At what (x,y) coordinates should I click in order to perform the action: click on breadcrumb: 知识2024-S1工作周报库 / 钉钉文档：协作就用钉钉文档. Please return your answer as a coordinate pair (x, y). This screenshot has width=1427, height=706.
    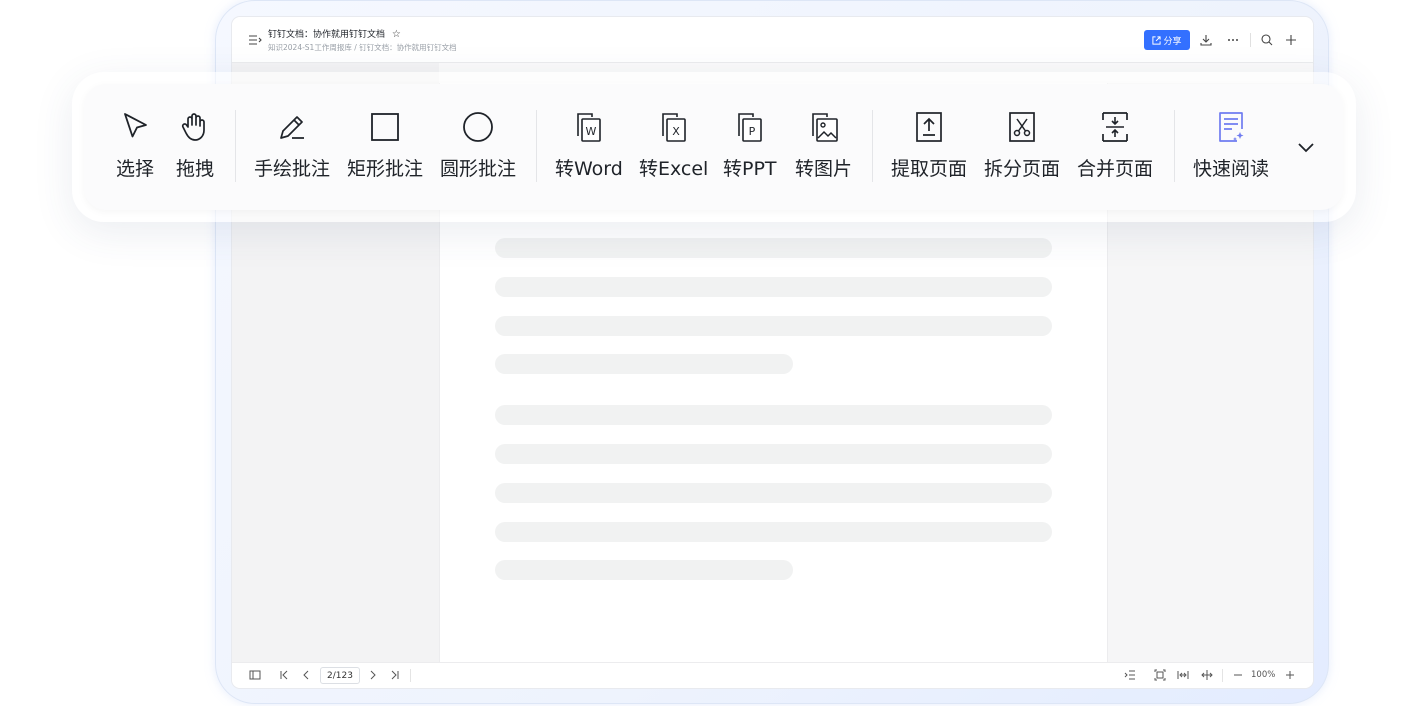
    Looking at the image, I should click on (362, 47).